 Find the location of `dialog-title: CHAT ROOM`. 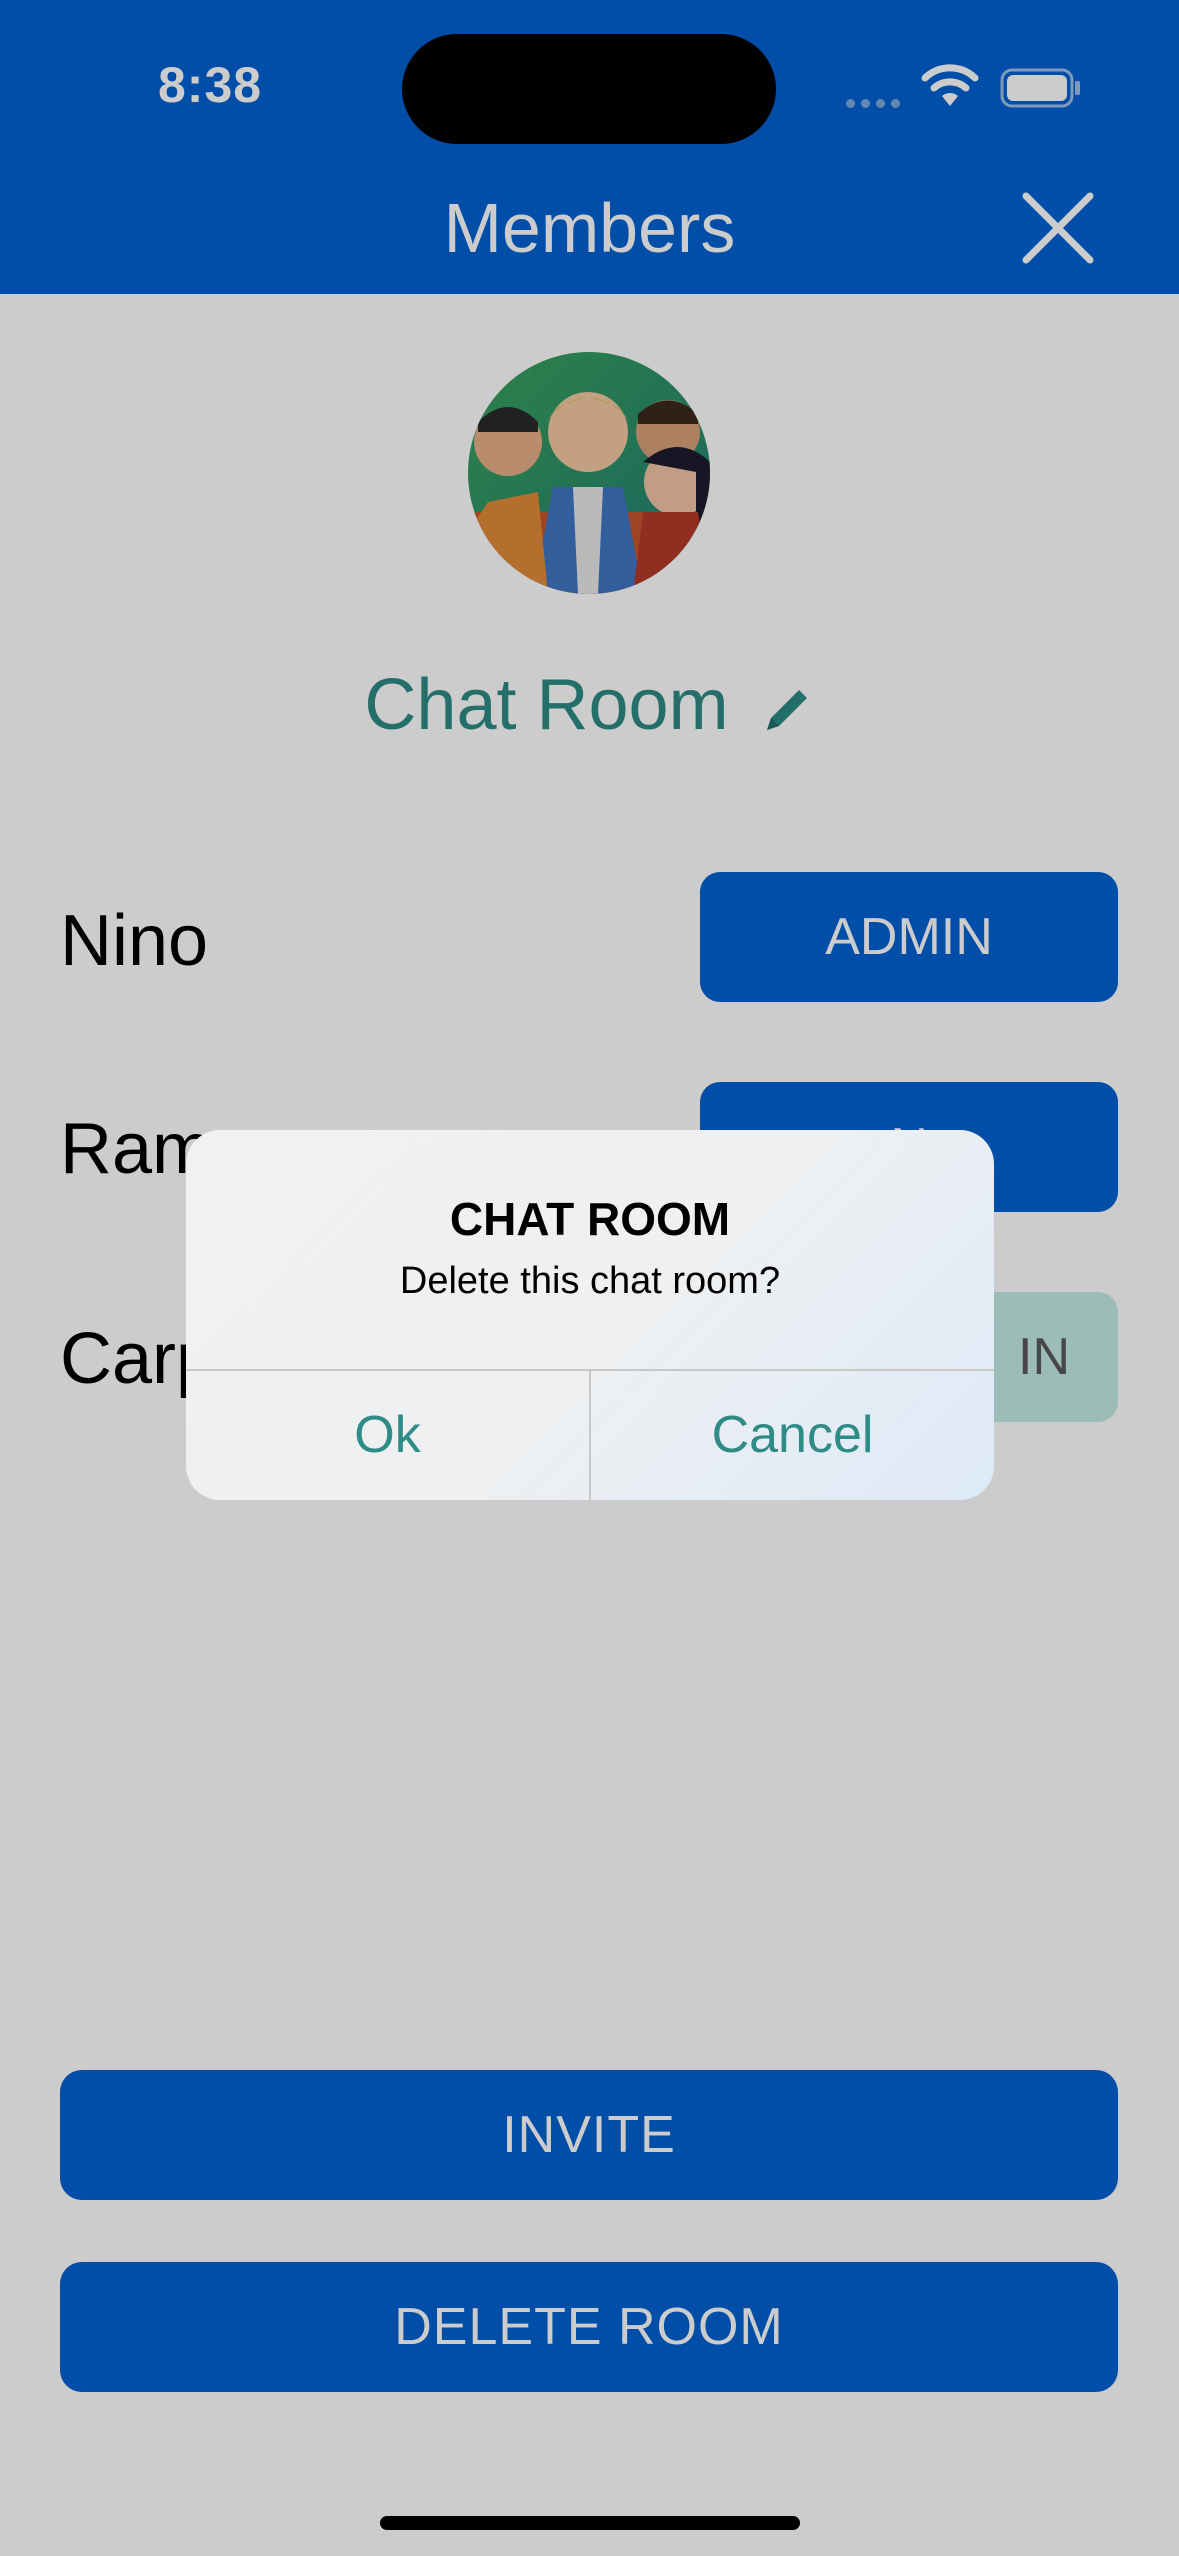

dialog-title: CHAT ROOM is located at coordinates (590, 1219).